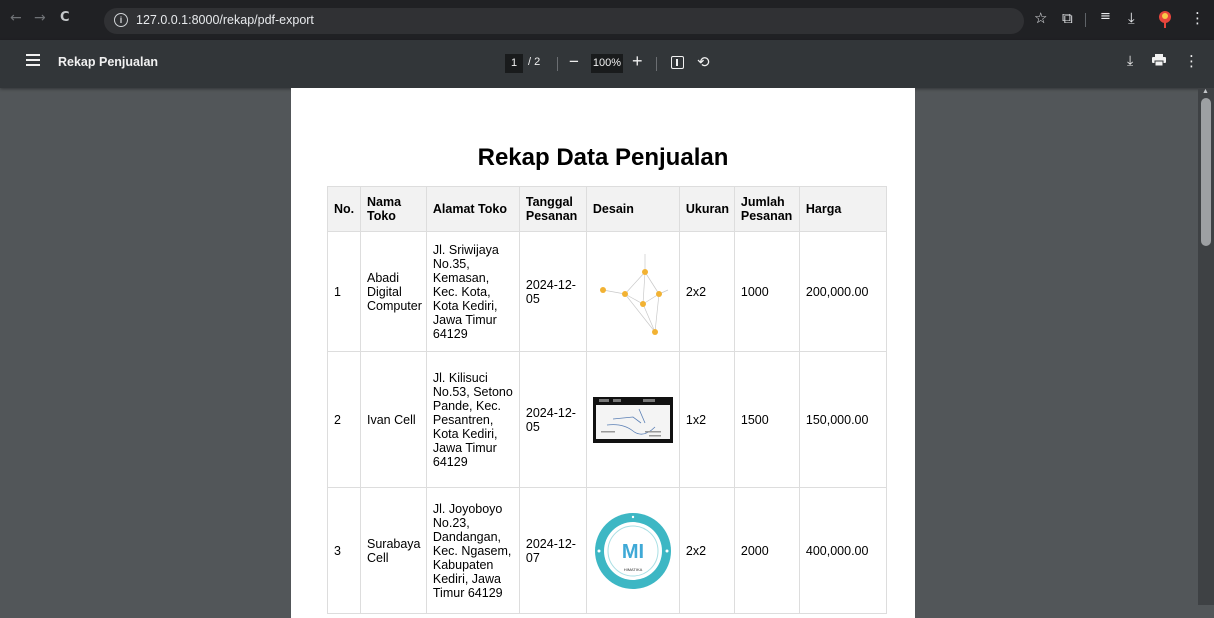 The width and height of the screenshot is (1214, 618). I want to click on extensions-icon: ⧉, so click(1067, 18).